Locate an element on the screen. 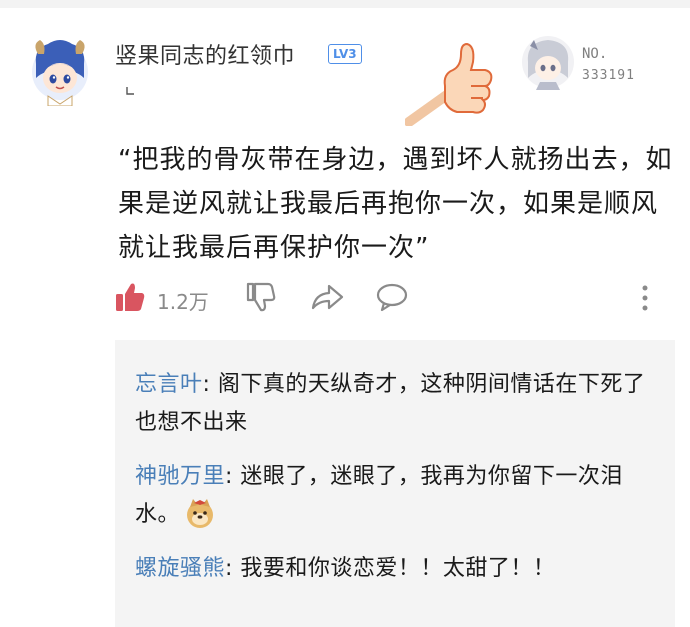  thumb-up-art is located at coordinates (449, 84).